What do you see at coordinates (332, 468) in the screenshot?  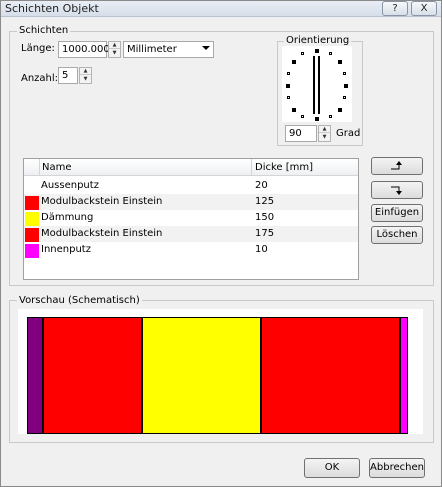 I see `ok-button: OK` at bounding box center [332, 468].